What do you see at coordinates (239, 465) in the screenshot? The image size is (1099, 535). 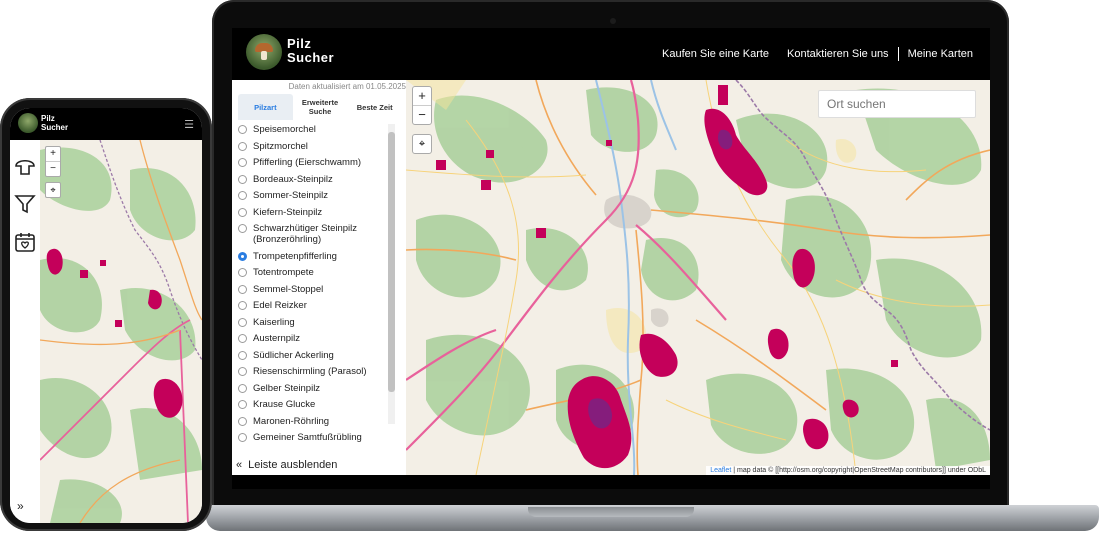 I see `double-chevron-left-icon: «` at bounding box center [239, 465].